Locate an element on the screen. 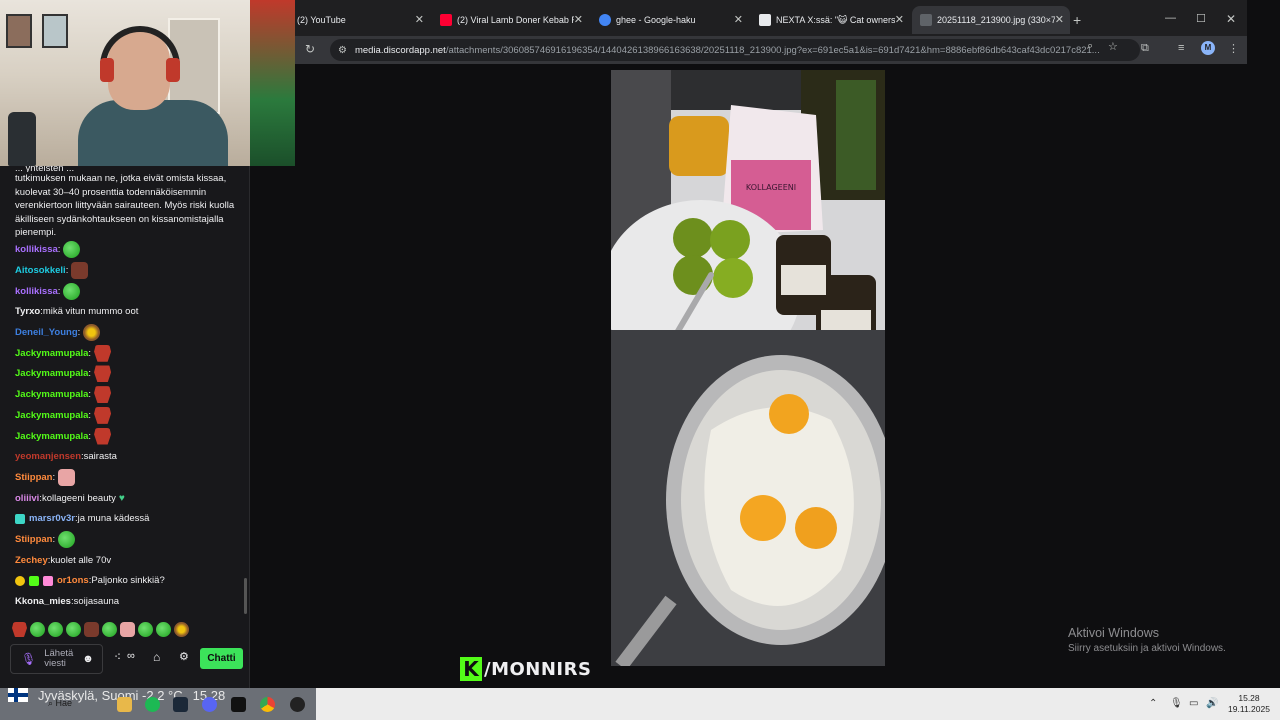  menu-icon: ⋮ is located at coordinates (1233, 48).